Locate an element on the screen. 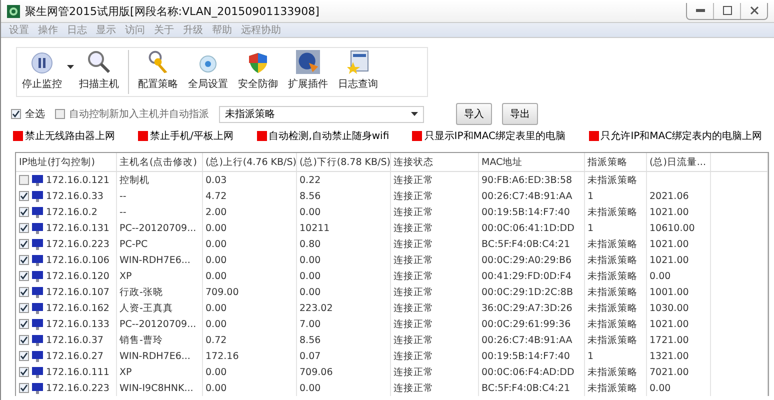 The width and height of the screenshot is (774, 400). table-cell: -- is located at coordinates (159, 212).